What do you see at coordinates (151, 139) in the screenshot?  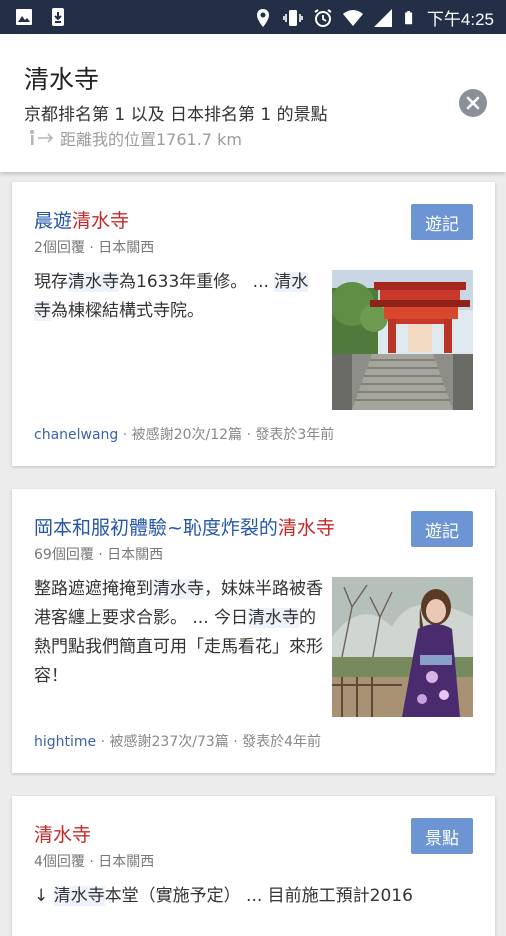 I see `distance-text: 距離我的位置1761.7 km` at bounding box center [151, 139].